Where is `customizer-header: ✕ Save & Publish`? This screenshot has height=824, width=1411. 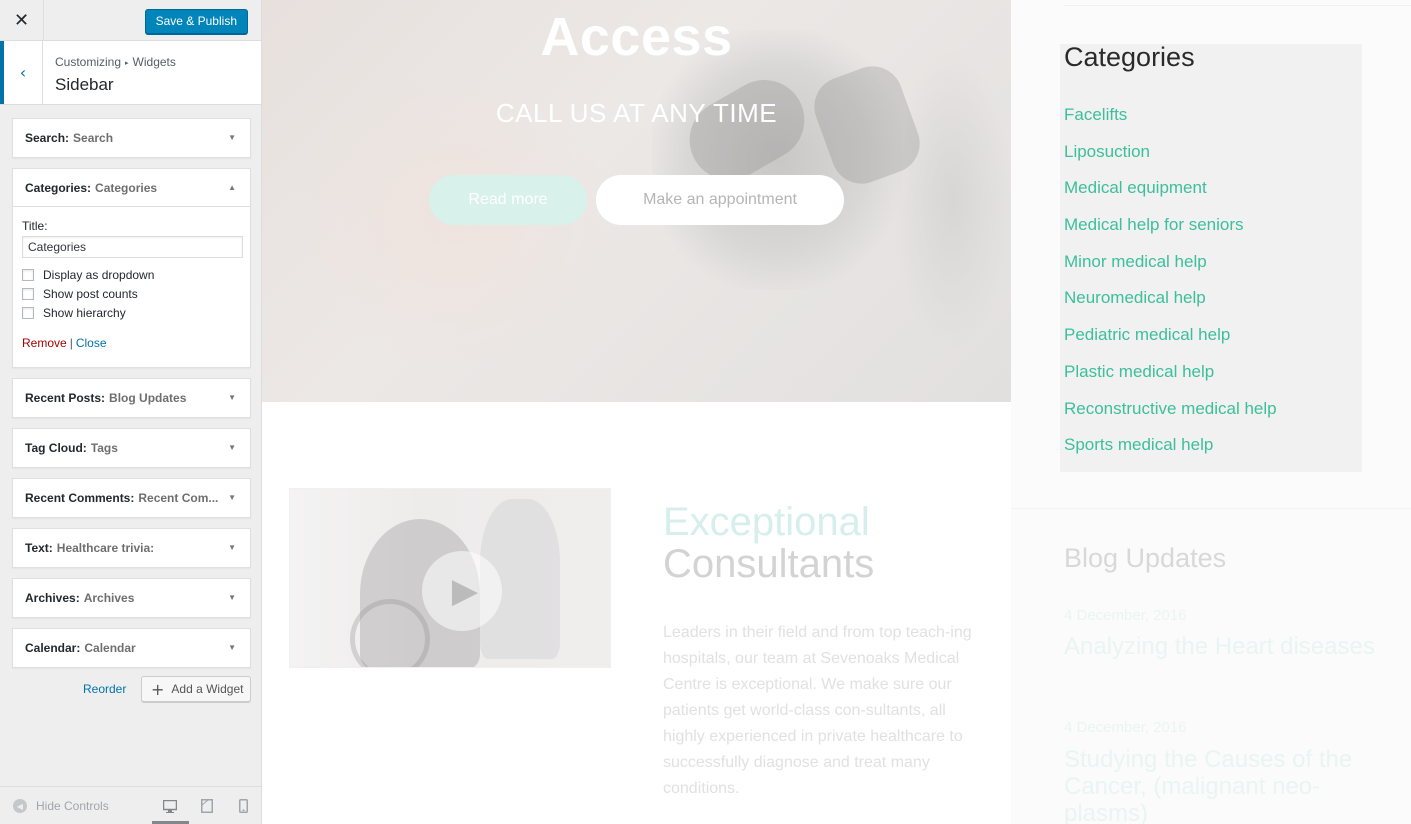
customizer-header: ✕ Save & Publish is located at coordinates (130, 20).